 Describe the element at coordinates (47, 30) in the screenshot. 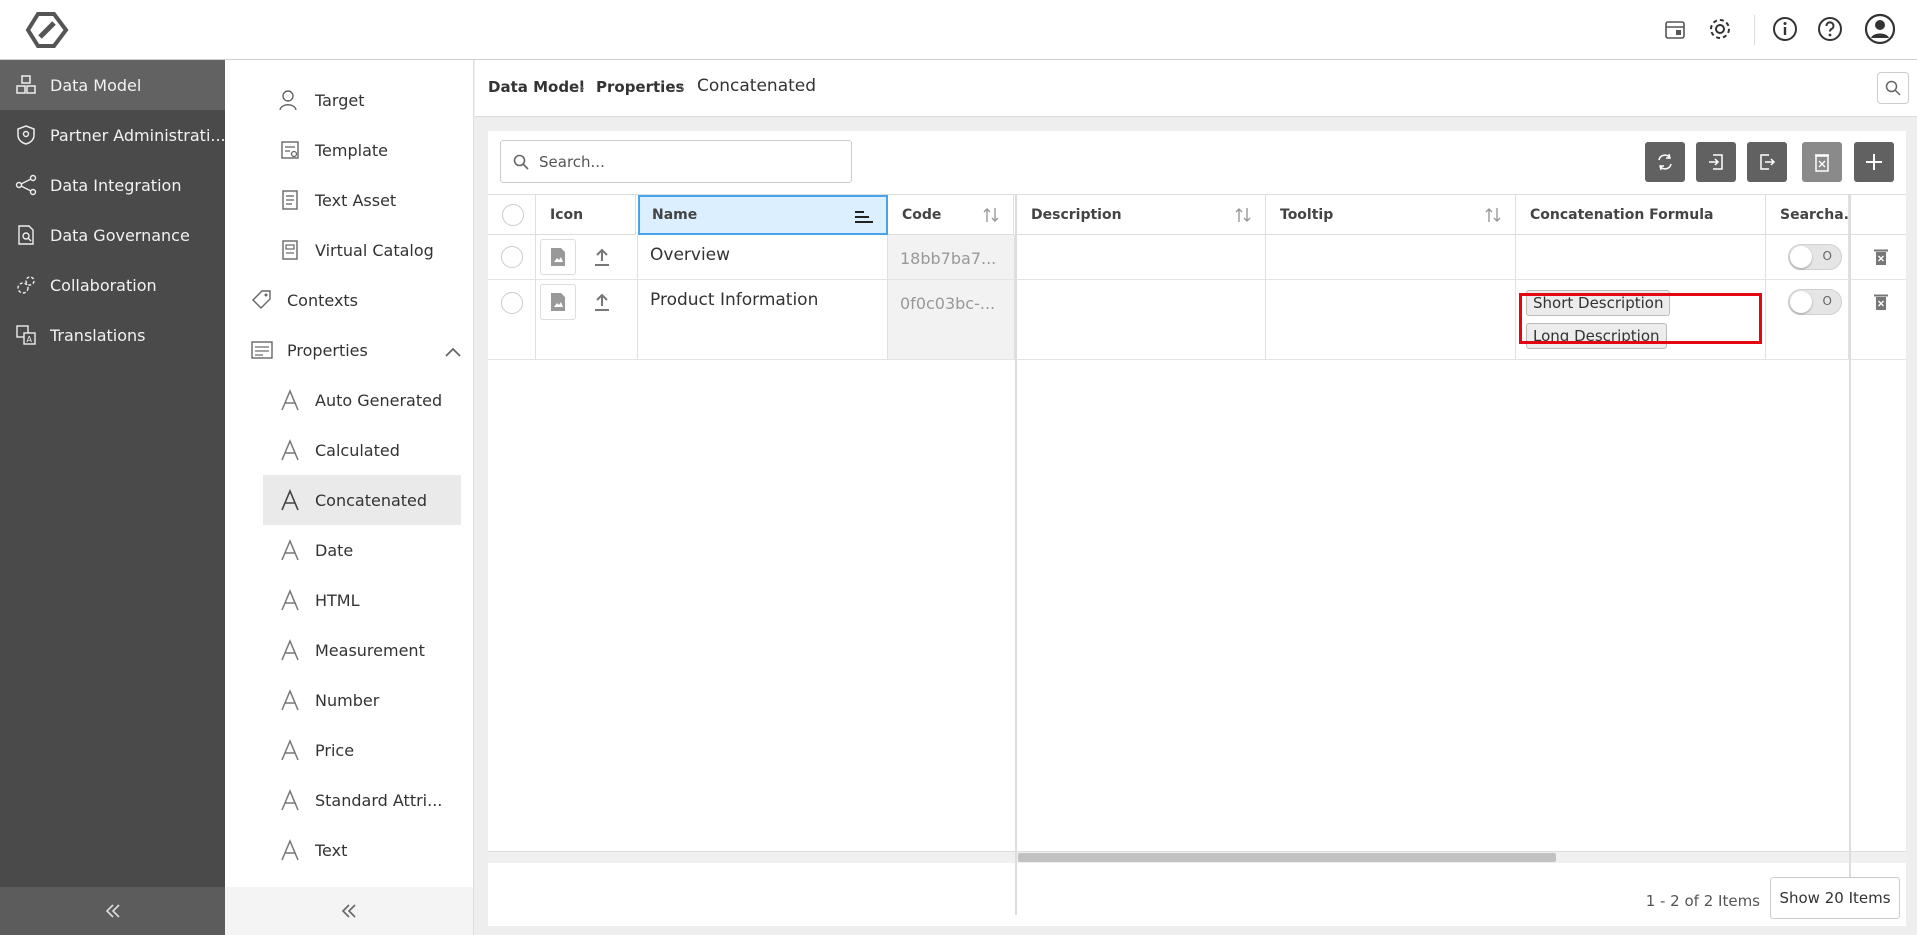

I see `app-logo` at that location.